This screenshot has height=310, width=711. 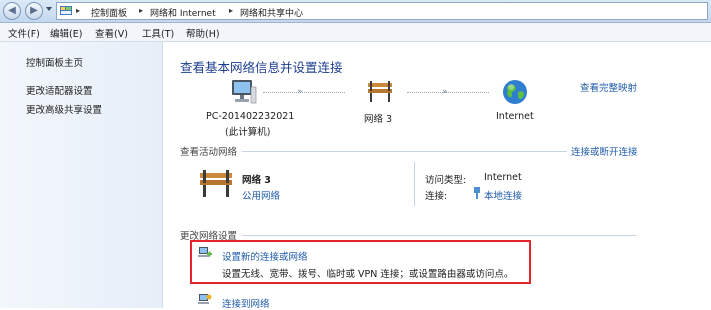 What do you see at coordinates (66, 33) in the screenshot?
I see `menu-edit: 编辑(E)` at bounding box center [66, 33].